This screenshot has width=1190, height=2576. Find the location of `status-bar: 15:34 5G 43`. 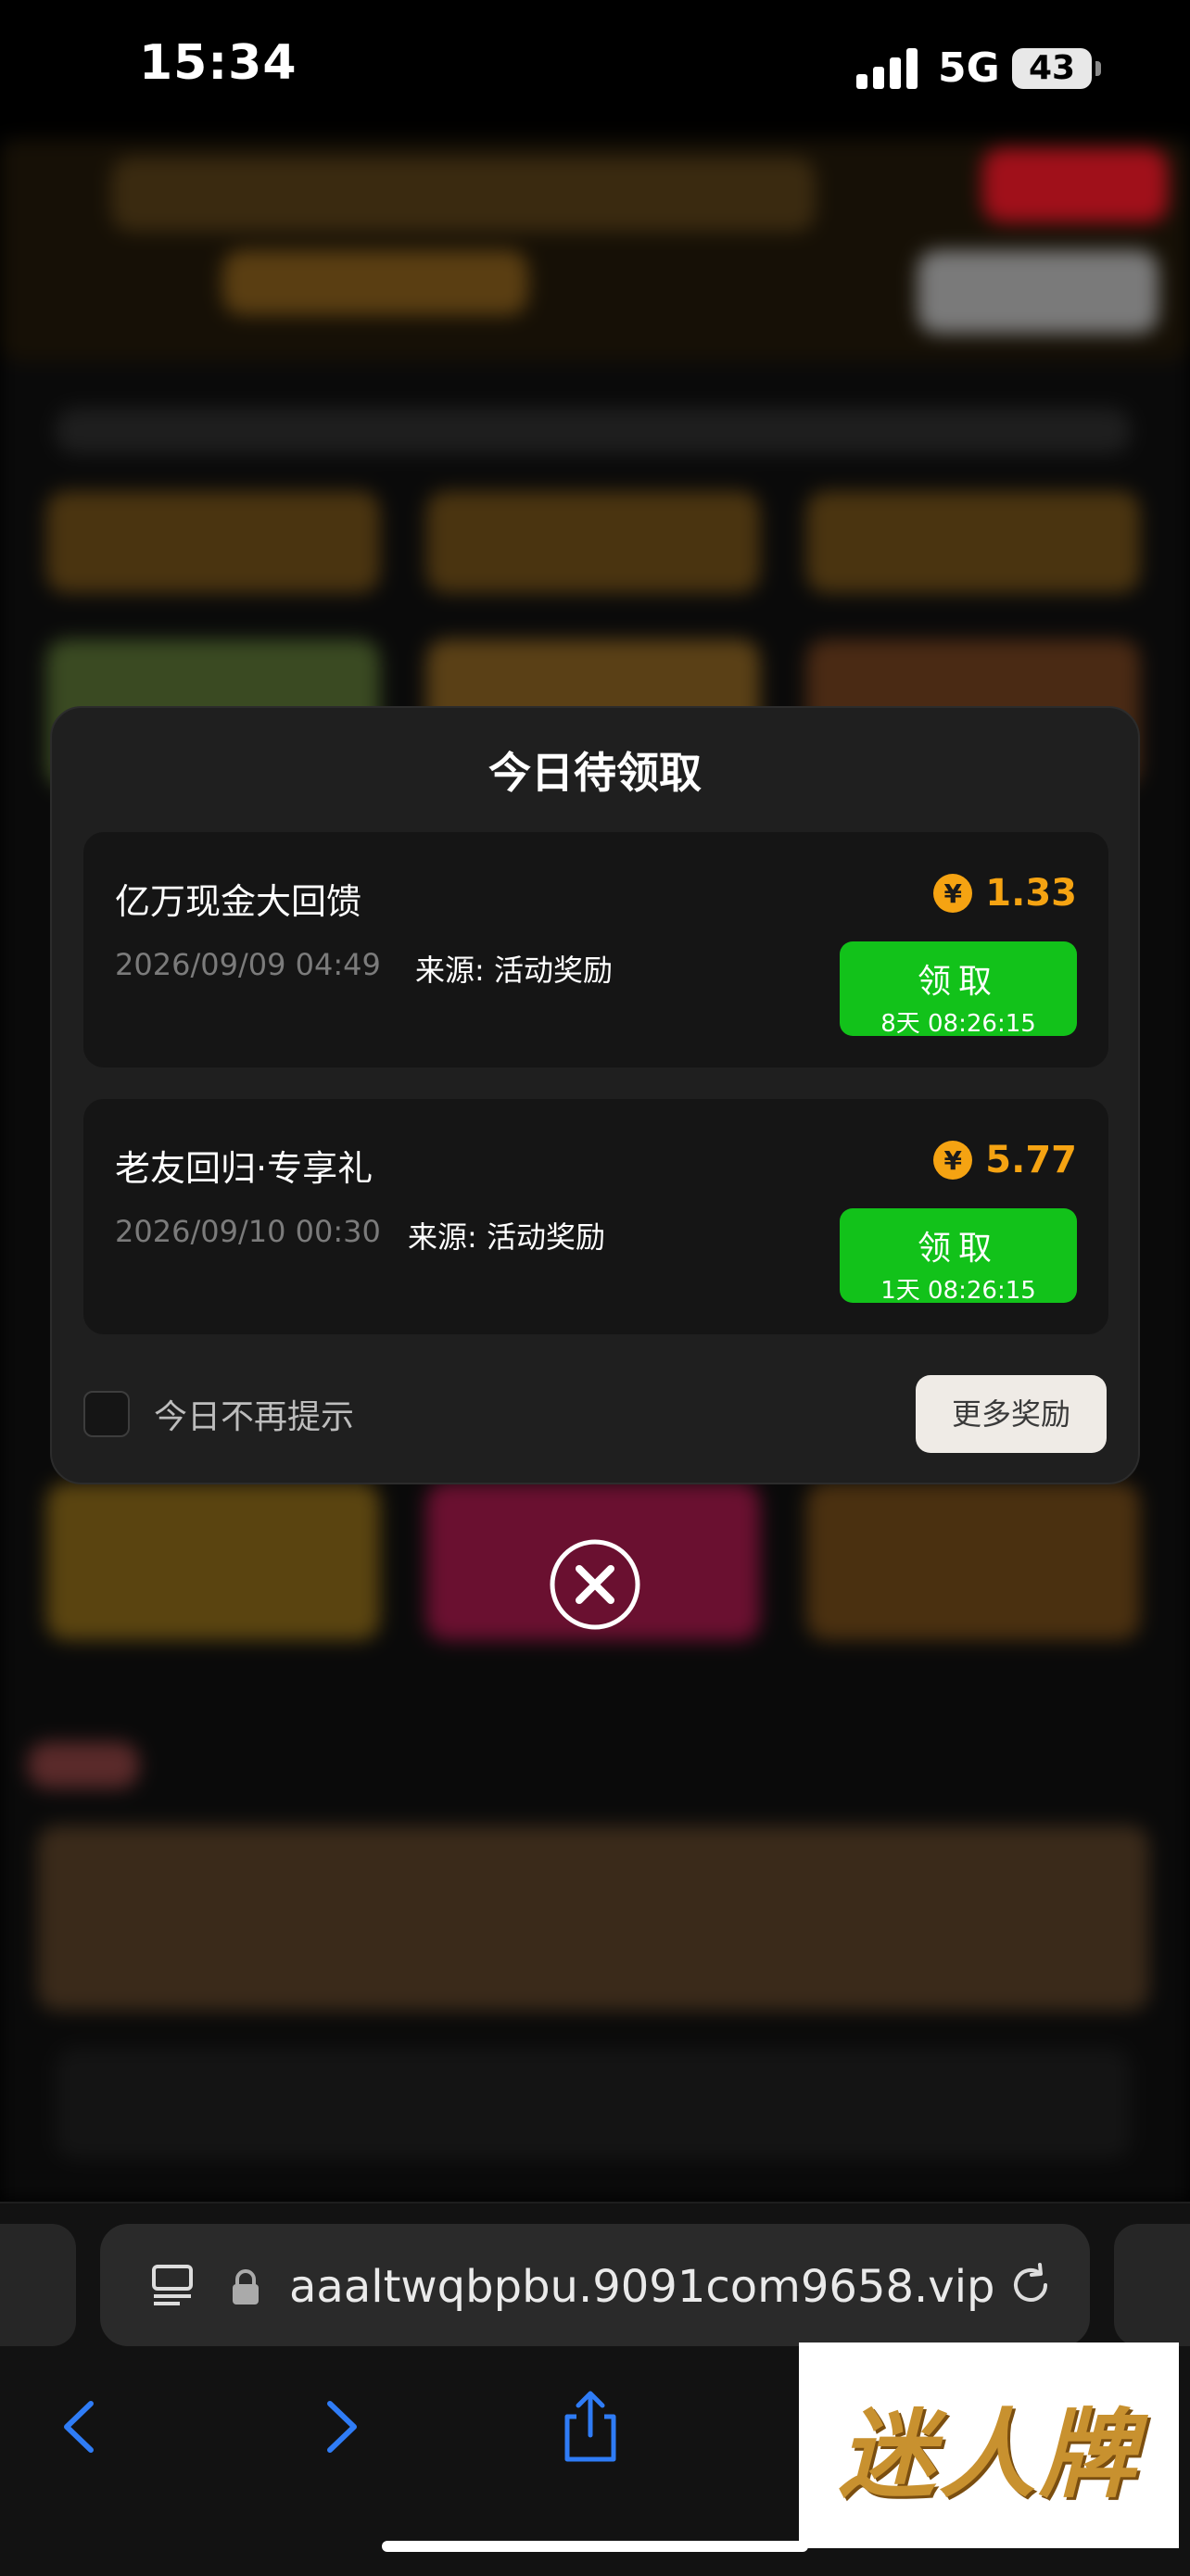

status-bar: 15:34 5G 43 is located at coordinates (595, 69).